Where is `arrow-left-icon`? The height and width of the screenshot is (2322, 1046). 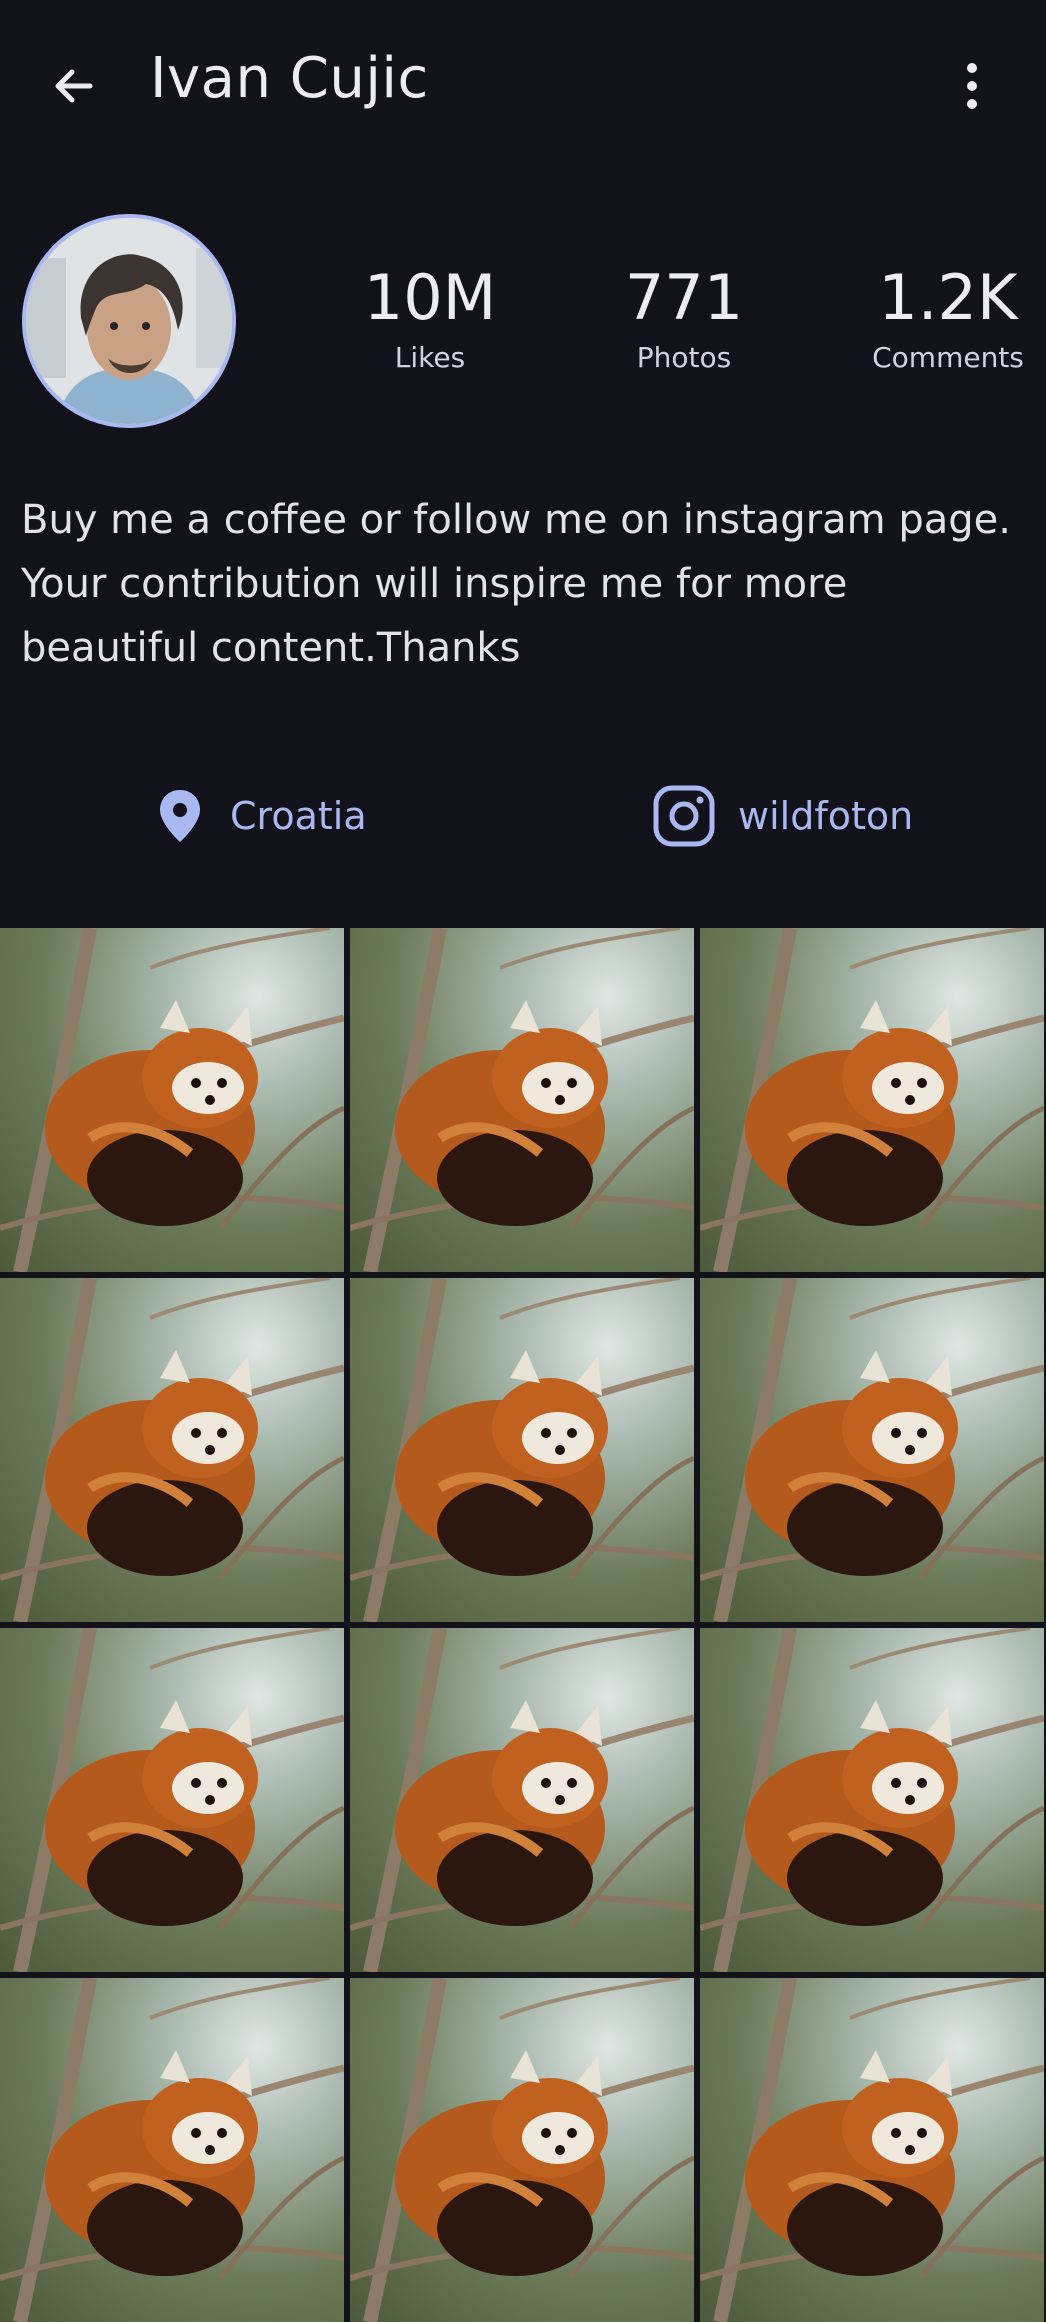
arrow-left-icon is located at coordinates (74, 86).